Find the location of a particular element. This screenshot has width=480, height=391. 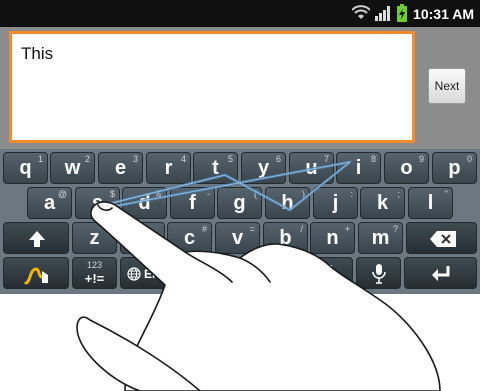

swipe-trace is located at coordinates (225, 186).